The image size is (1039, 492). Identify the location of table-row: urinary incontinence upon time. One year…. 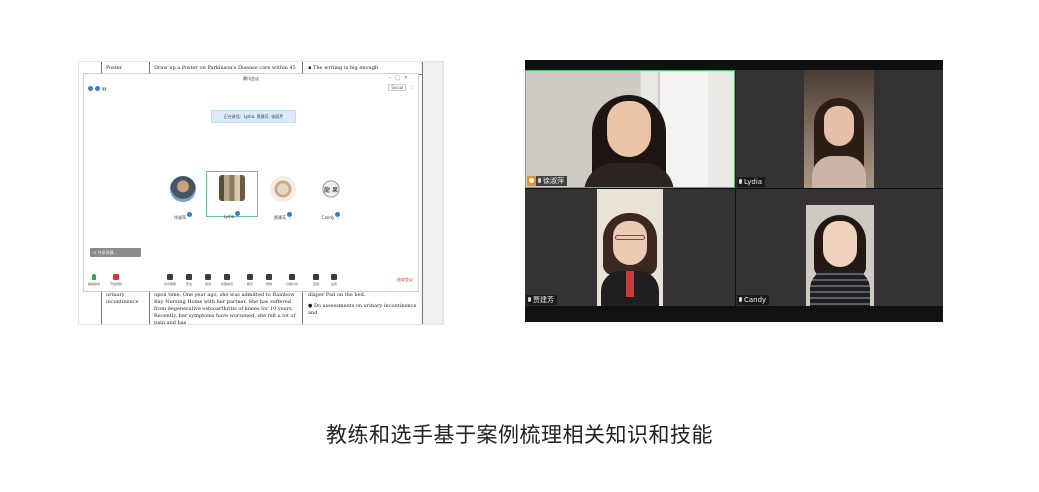
(262, 306).